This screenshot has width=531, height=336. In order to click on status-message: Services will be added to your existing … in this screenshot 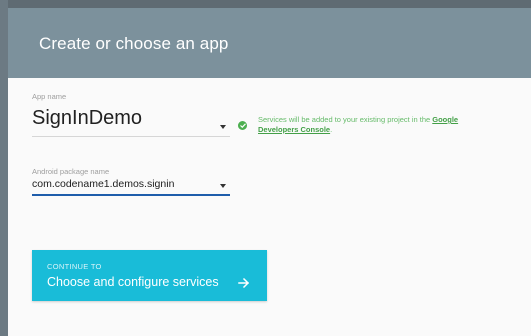, I will do `click(363, 125)`.